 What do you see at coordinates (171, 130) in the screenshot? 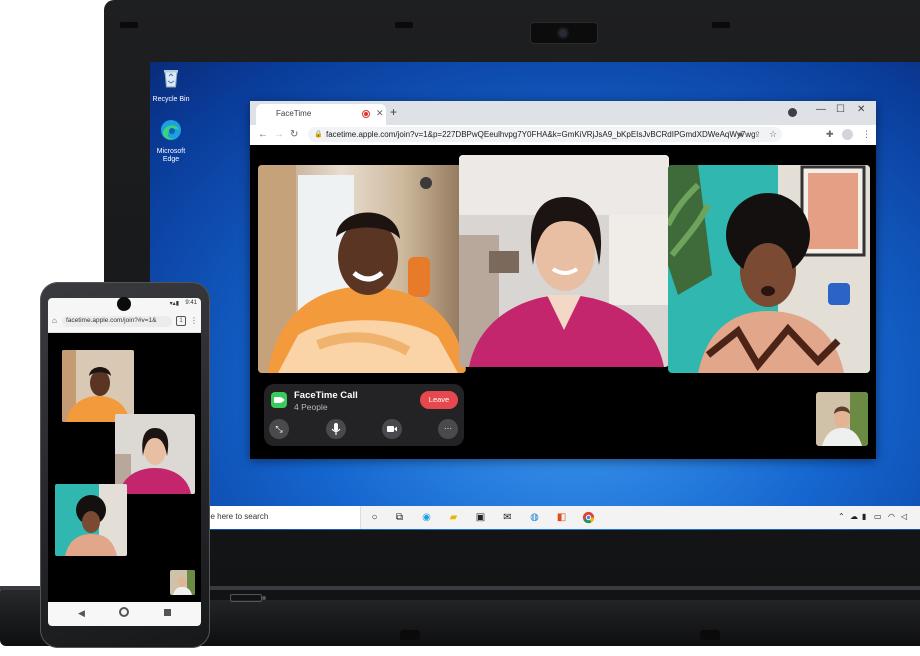
I see `edge-icon` at bounding box center [171, 130].